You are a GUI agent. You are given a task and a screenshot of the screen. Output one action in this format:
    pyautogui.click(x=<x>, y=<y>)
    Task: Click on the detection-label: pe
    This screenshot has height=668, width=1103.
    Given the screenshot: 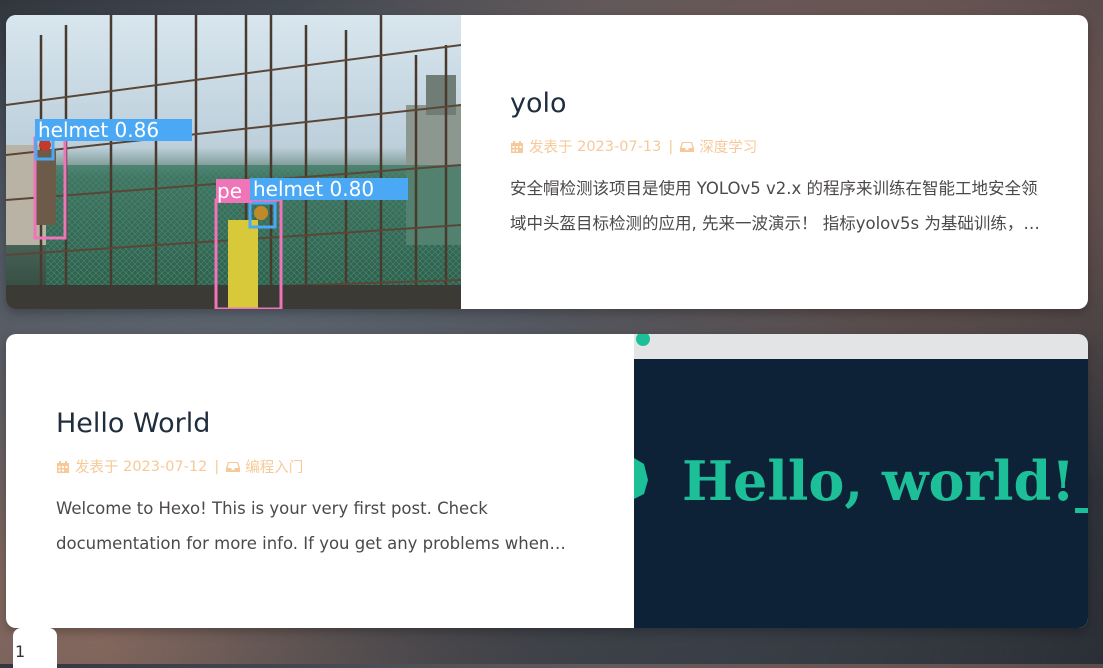 What is the action you would take?
    pyautogui.click(x=229, y=191)
    